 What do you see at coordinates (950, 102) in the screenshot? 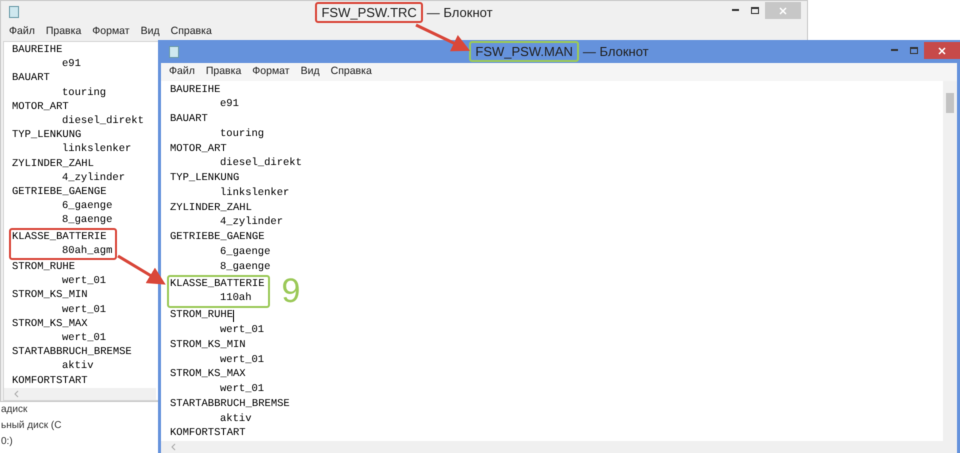
I see `scrollbar-thumb` at bounding box center [950, 102].